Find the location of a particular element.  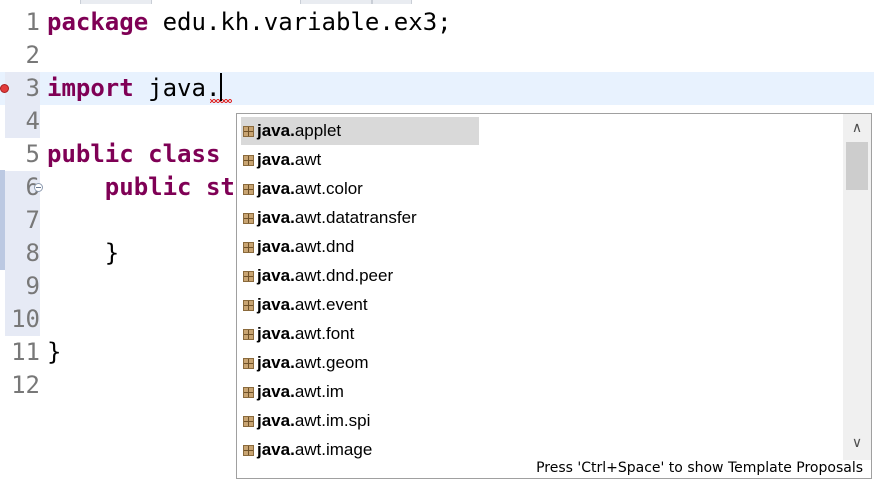

proposal-rest-text: awt.dnd is located at coordinates (324, 246).